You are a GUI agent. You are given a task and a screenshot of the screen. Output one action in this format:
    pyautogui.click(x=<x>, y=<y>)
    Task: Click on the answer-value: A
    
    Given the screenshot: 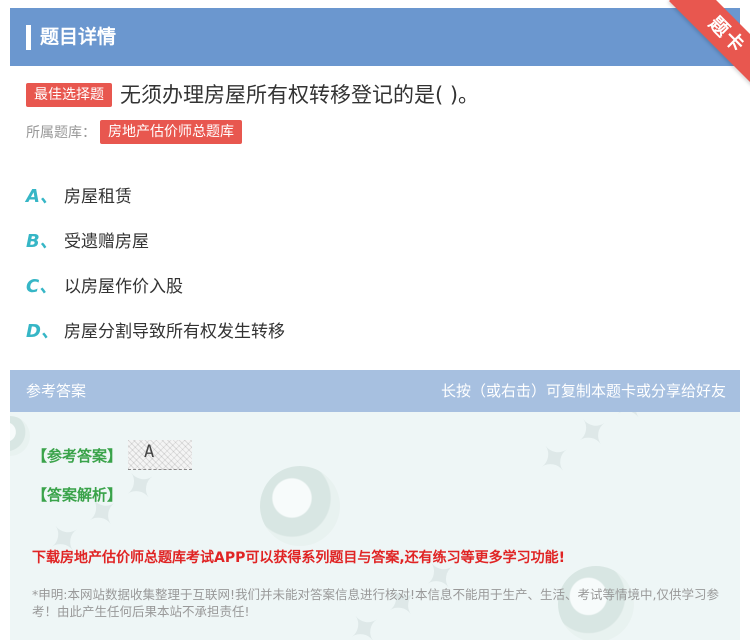 What is the action you would take?
    pyautogui.click(x=149, y=452)
    